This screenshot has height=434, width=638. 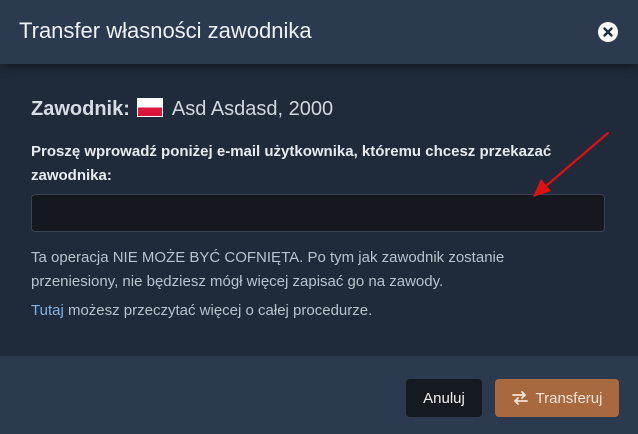 What do you see at coordinates (318, 213) in the screenshot?
I see `email-input` at bounding box center [318, 213].